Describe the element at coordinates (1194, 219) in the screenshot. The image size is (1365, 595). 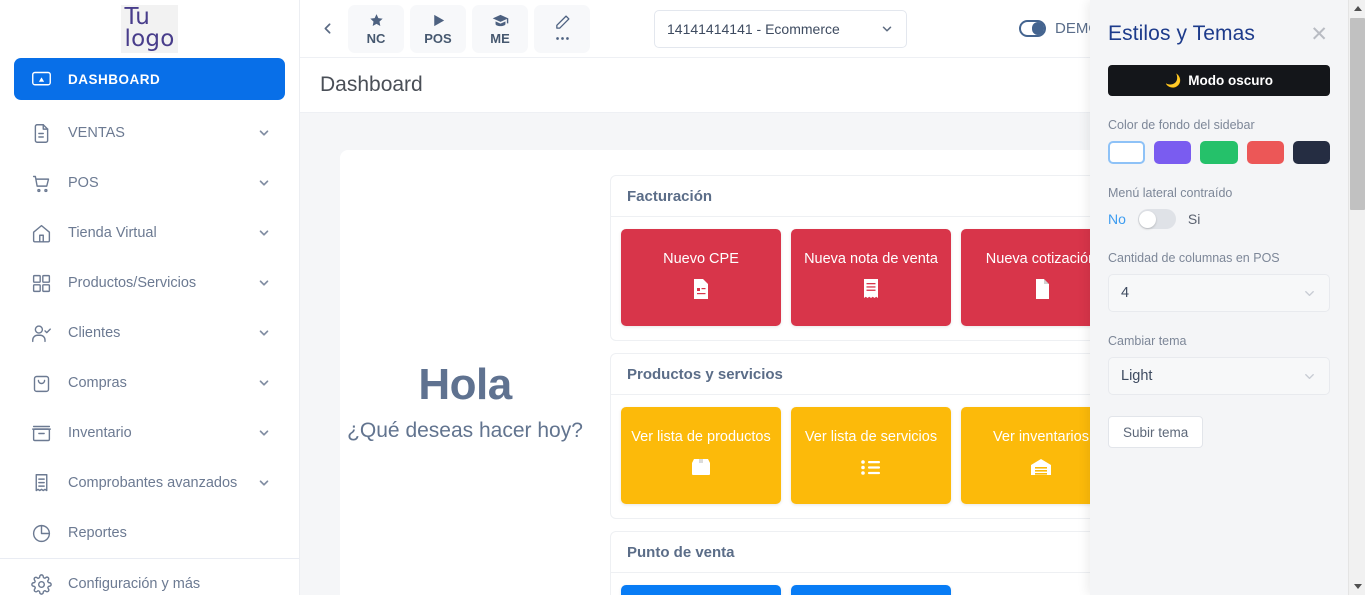
I see `collapse-menu-on-label: Si` at that location.